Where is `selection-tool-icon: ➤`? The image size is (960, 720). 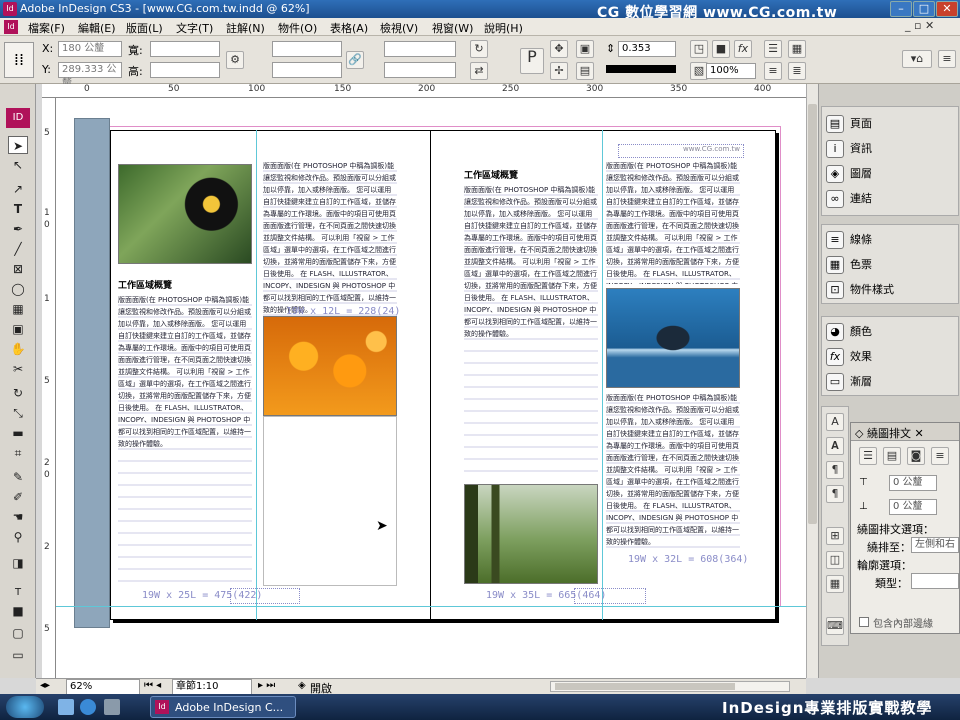
selection-tool-icon: ➤ is located at coordinates (18, 145).